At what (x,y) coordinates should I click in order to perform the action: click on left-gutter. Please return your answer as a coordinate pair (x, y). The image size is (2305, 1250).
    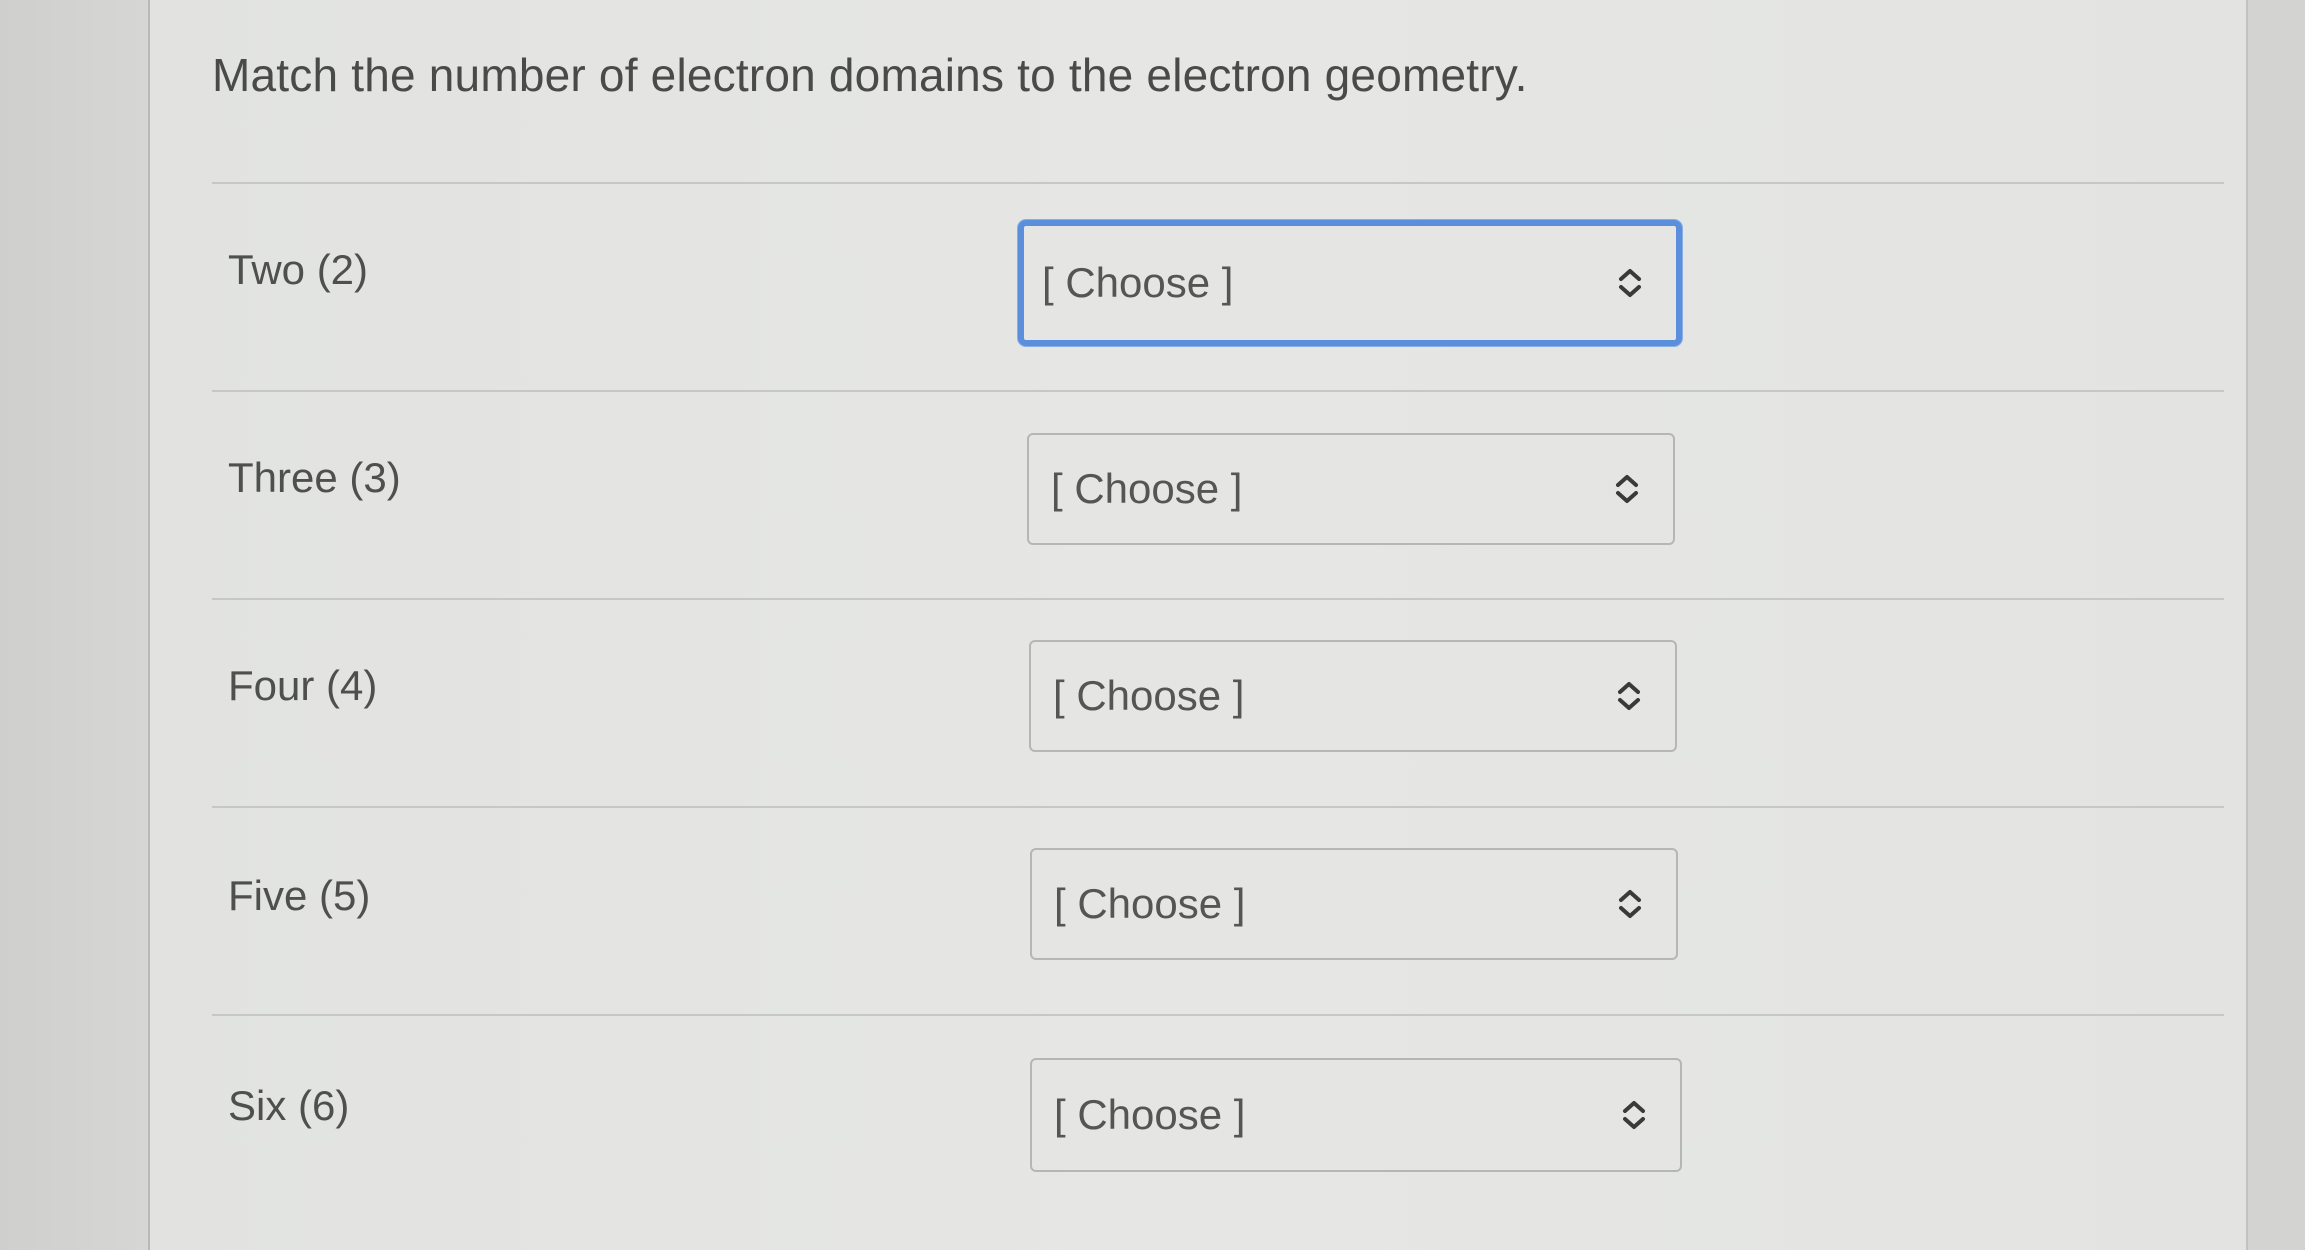
    Looking at the image, I should click on (74, 625).